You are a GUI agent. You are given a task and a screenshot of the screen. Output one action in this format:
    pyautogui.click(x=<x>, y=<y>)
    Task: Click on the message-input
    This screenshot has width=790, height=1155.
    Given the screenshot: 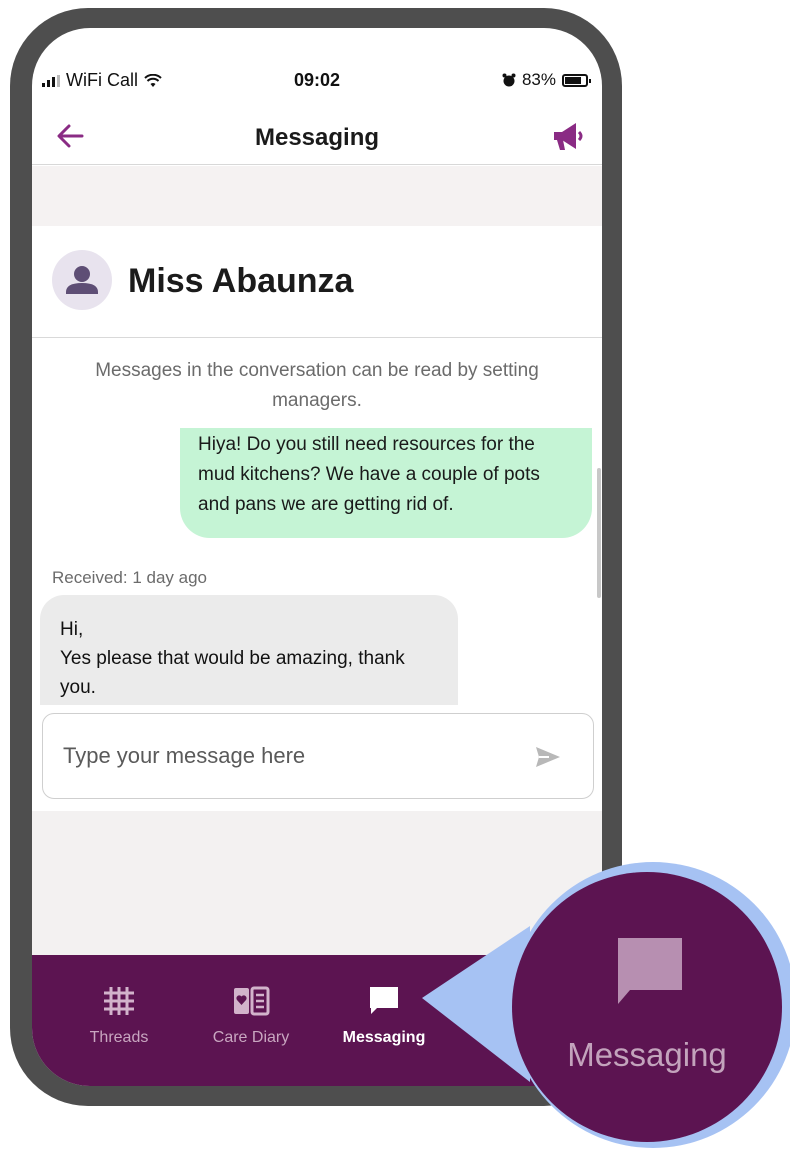 What is the action you would take?
    pyautogui.click(x=283, y=756)
    